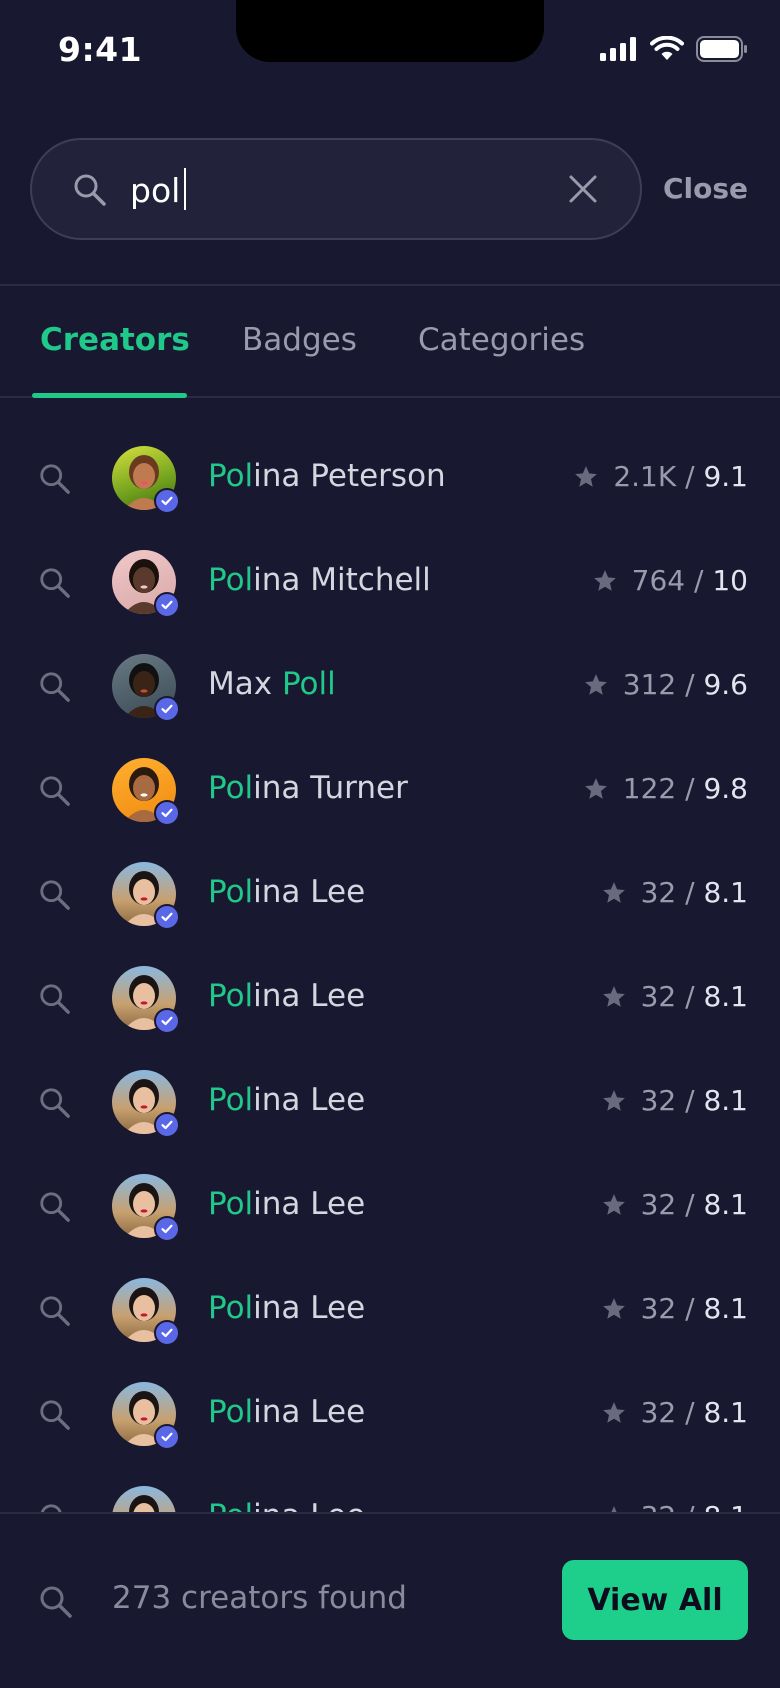  Describe the element at coordinates (390, 686) in the screenshot. I see `list-item: Max Poll 312 / 9.6` at that location.